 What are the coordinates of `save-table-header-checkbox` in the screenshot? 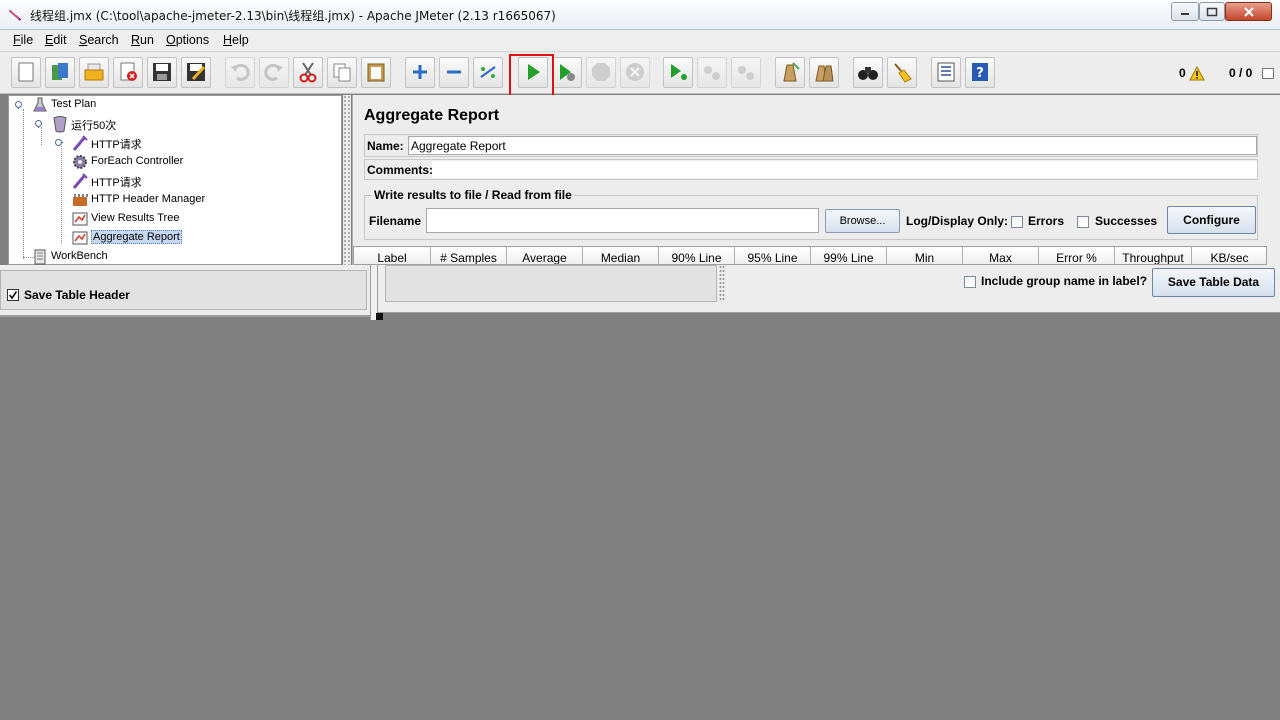 It's located at (13, 295).